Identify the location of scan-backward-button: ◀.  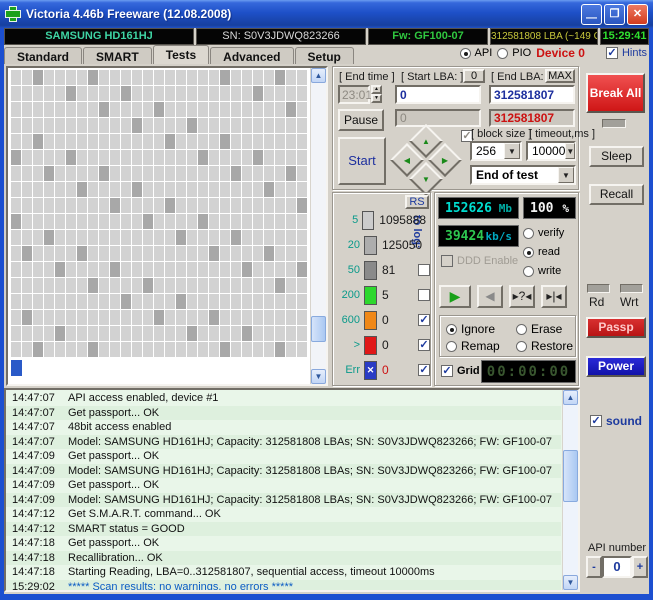
(490, 296).